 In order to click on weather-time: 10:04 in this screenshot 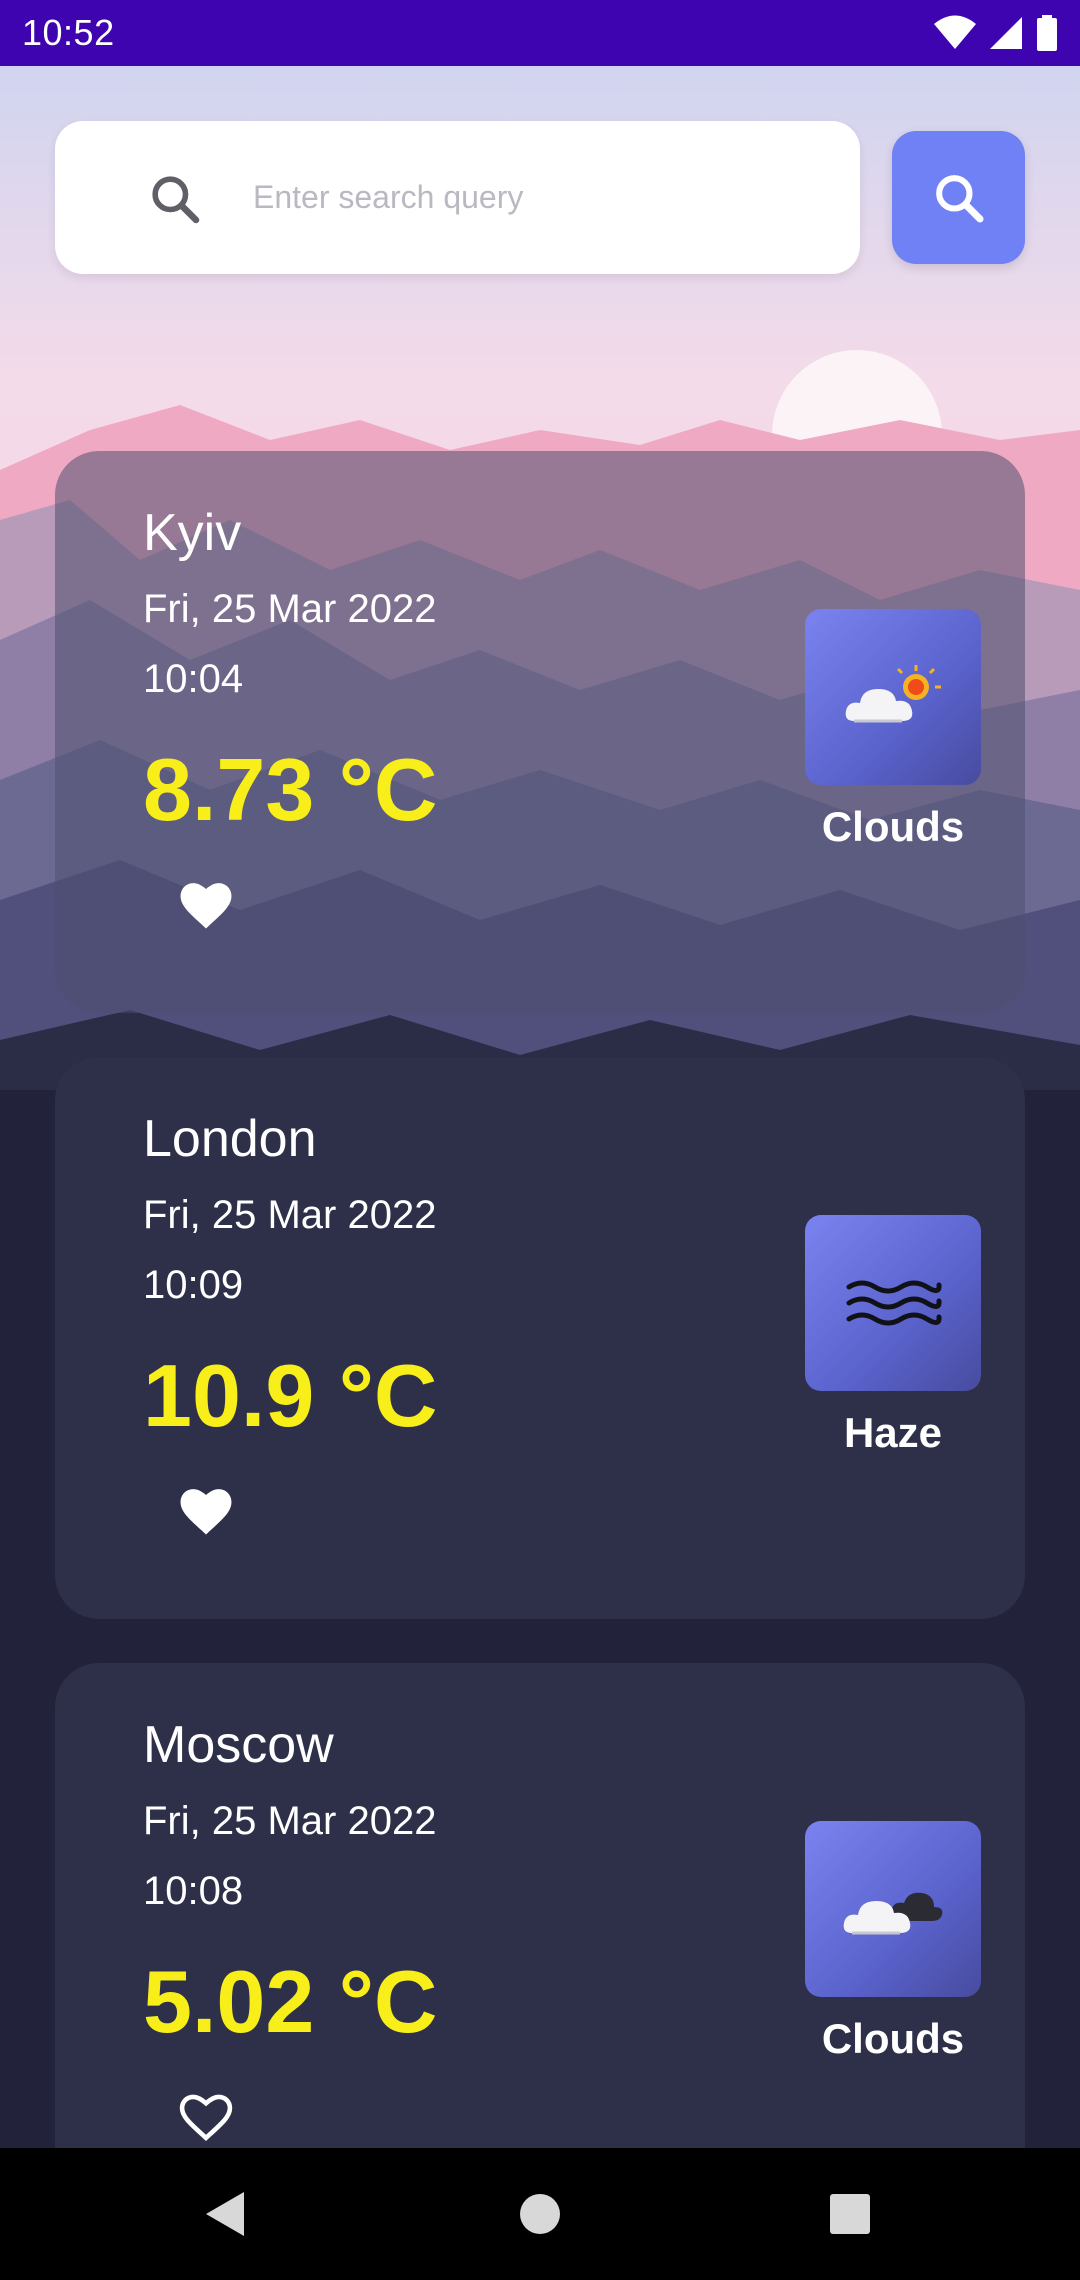, I will do `click(193, 679)`.